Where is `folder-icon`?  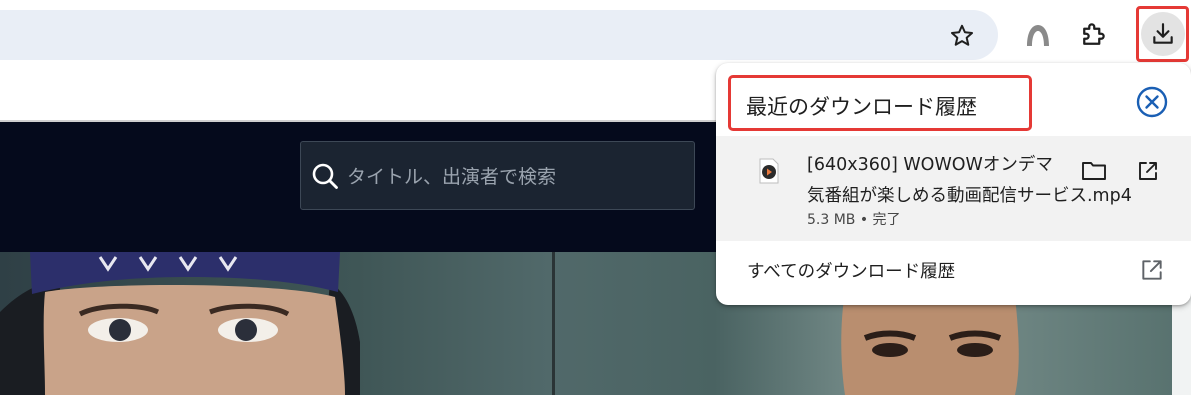 folder-icon is located at coordinates (1094, 171).